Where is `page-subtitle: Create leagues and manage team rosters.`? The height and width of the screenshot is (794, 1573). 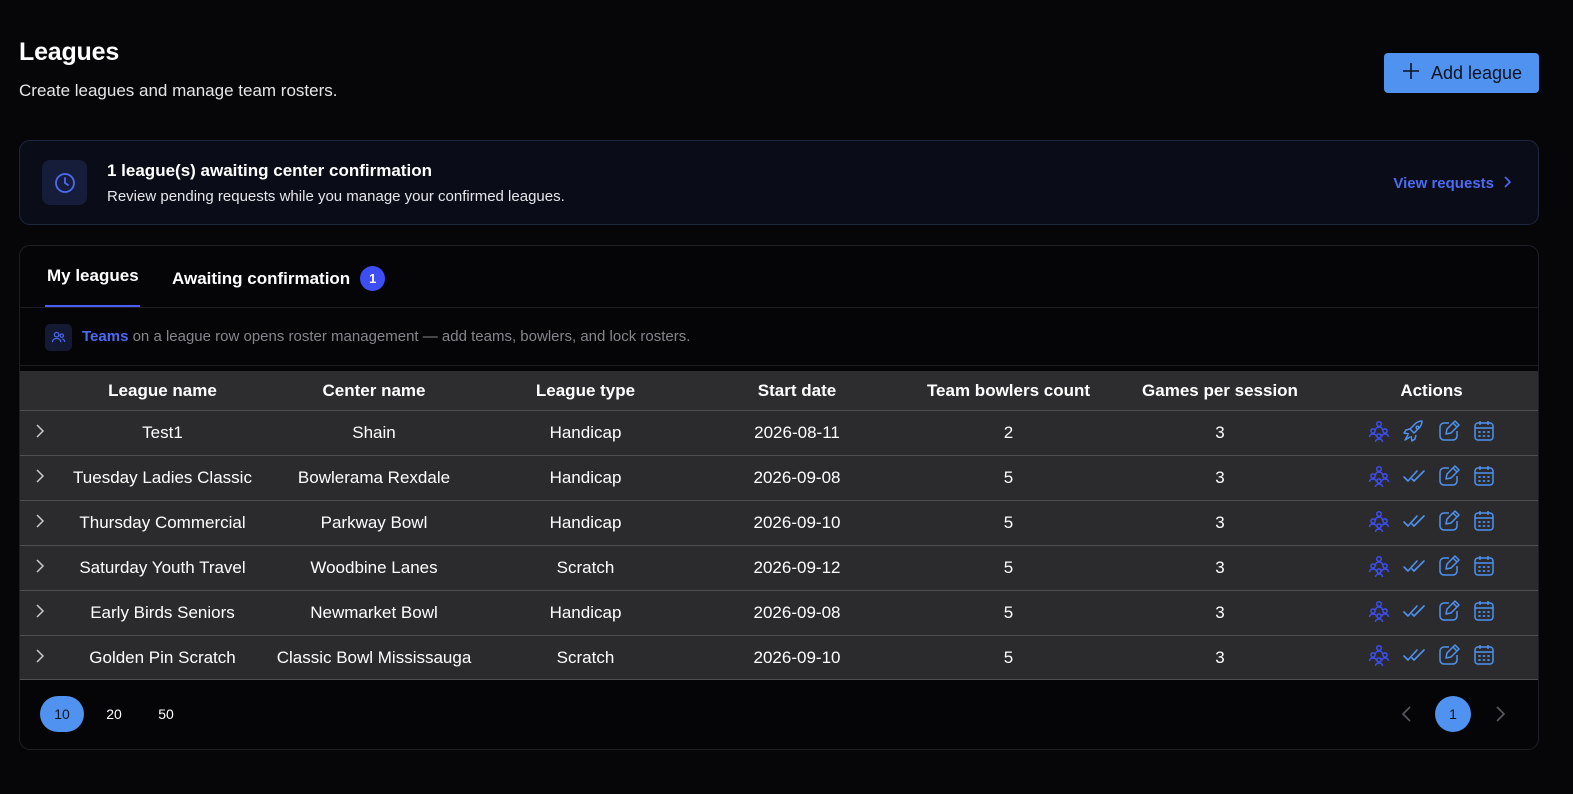 page-subtitle: Create leagues and manage team rosters. is located at coordinates (178, 90).